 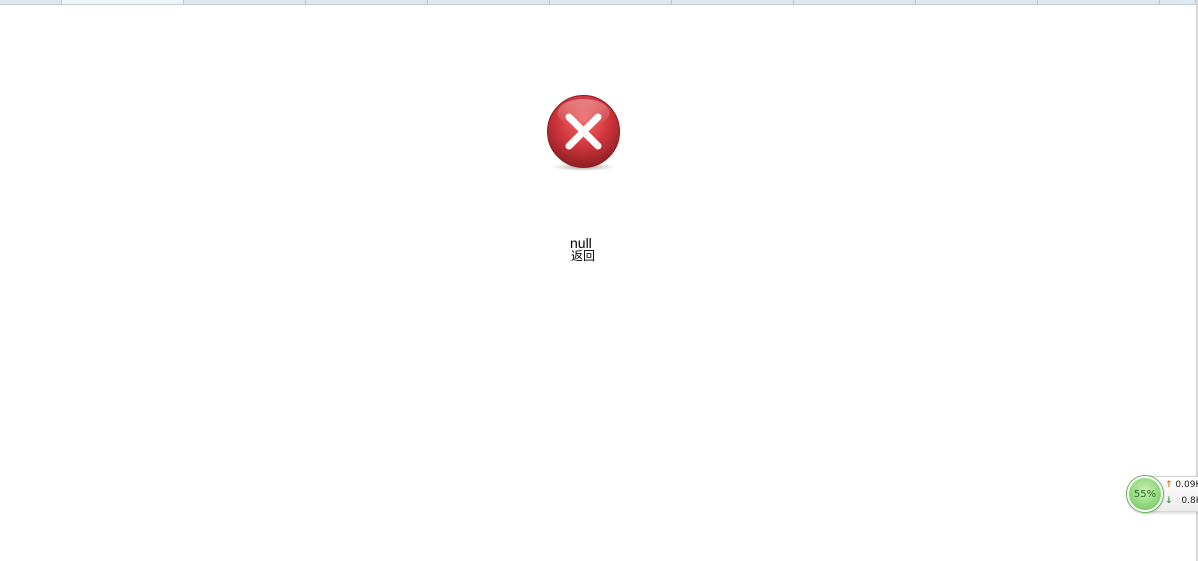 I want to click on tab-active, so click(x=123, y=2).